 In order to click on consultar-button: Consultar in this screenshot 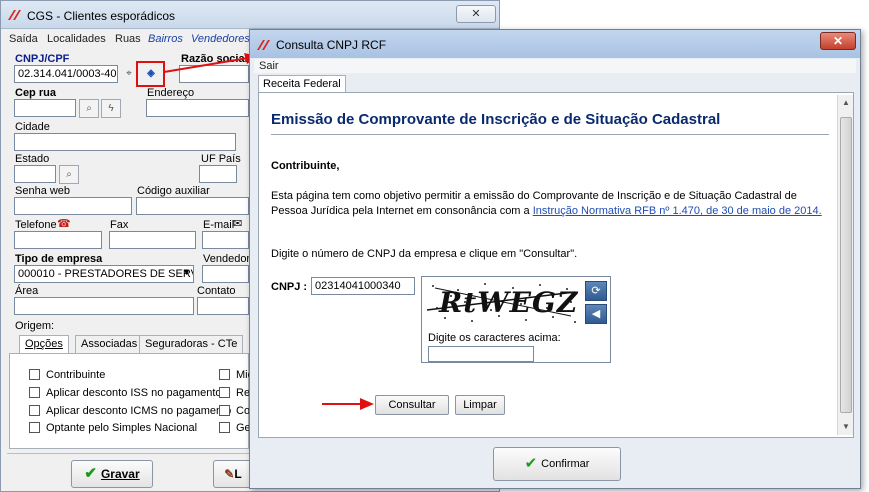, I will do `click(412, 405)`.